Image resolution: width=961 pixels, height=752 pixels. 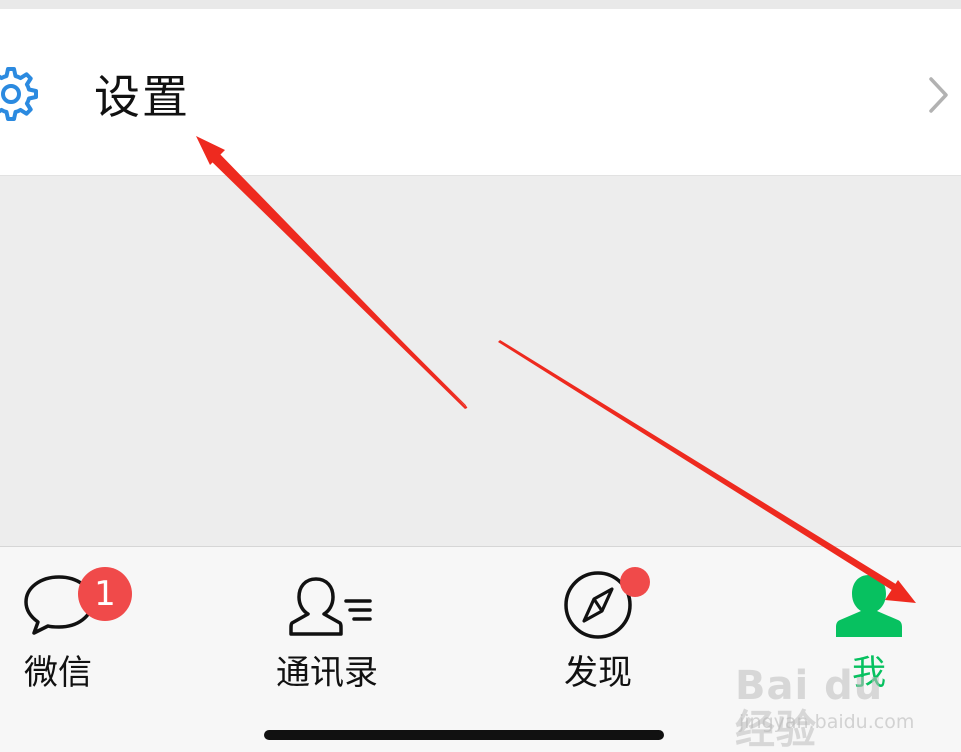 What do you see at coordinates (19, 94) in the screenshot?
I see `gear-icon` at bounding box center [19, 94].